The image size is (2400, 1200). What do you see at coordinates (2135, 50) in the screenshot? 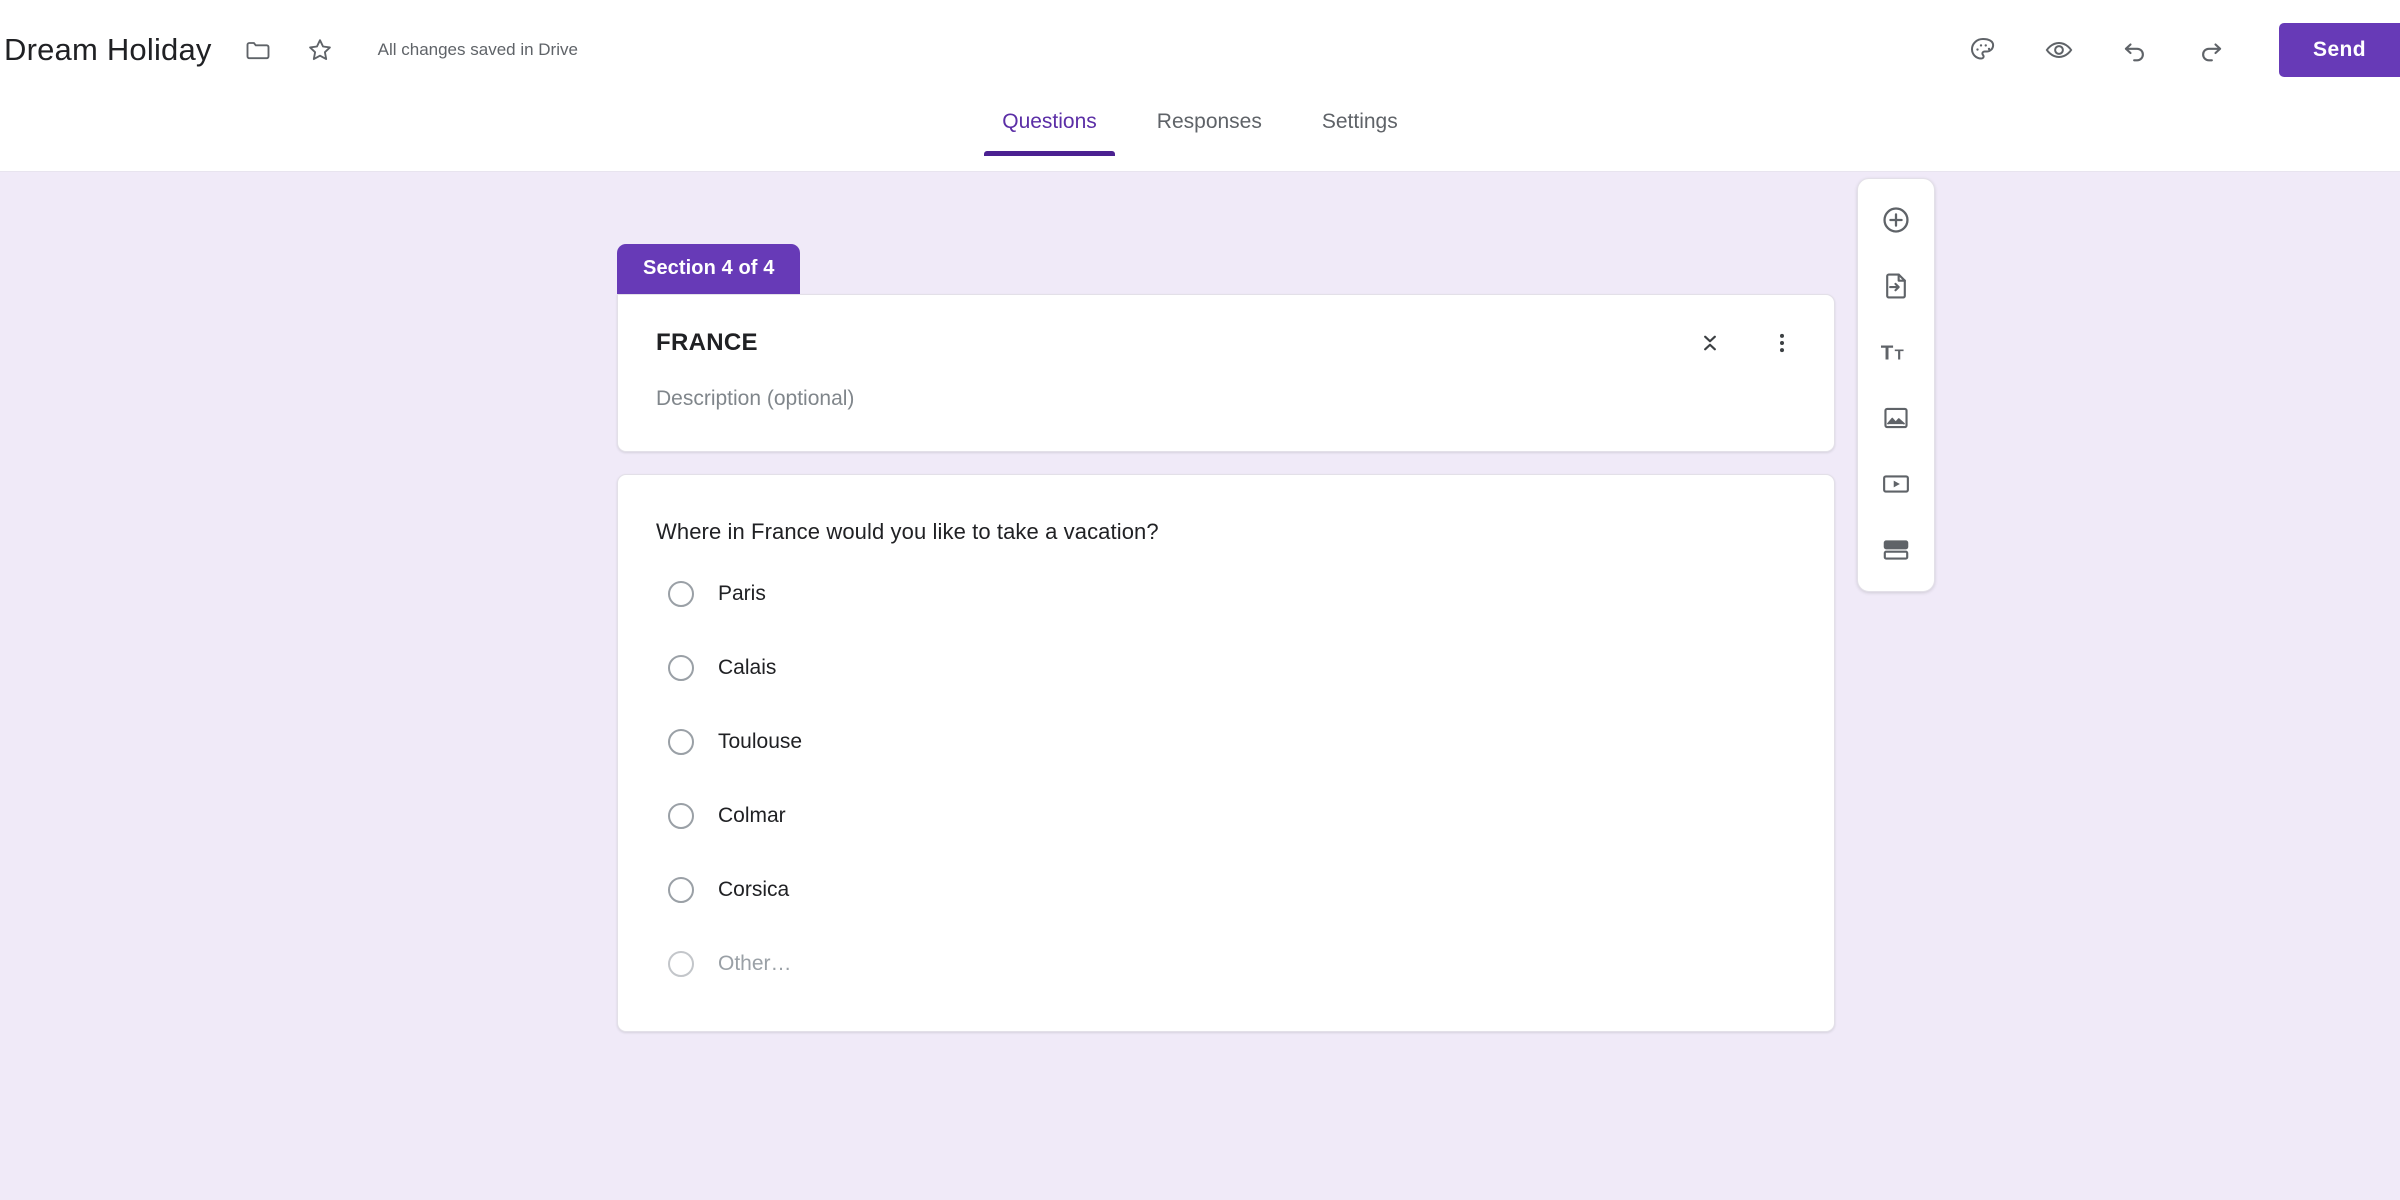
I see `undo-icon` at bounding box center [2135, 50].